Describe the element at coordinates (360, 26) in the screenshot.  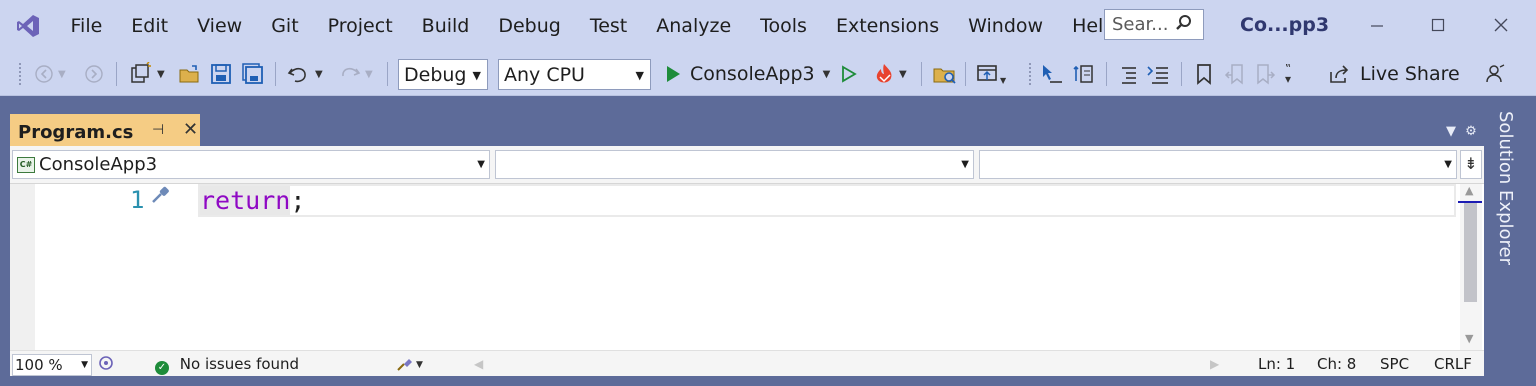
I see `menu-project: Project` at that location.